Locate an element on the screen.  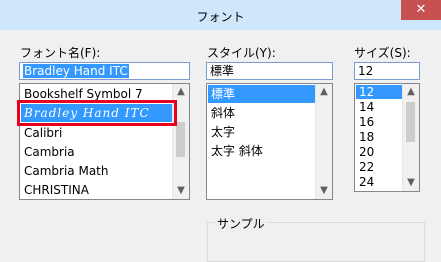
list-item: 18 is located at coordinates (379, 137).